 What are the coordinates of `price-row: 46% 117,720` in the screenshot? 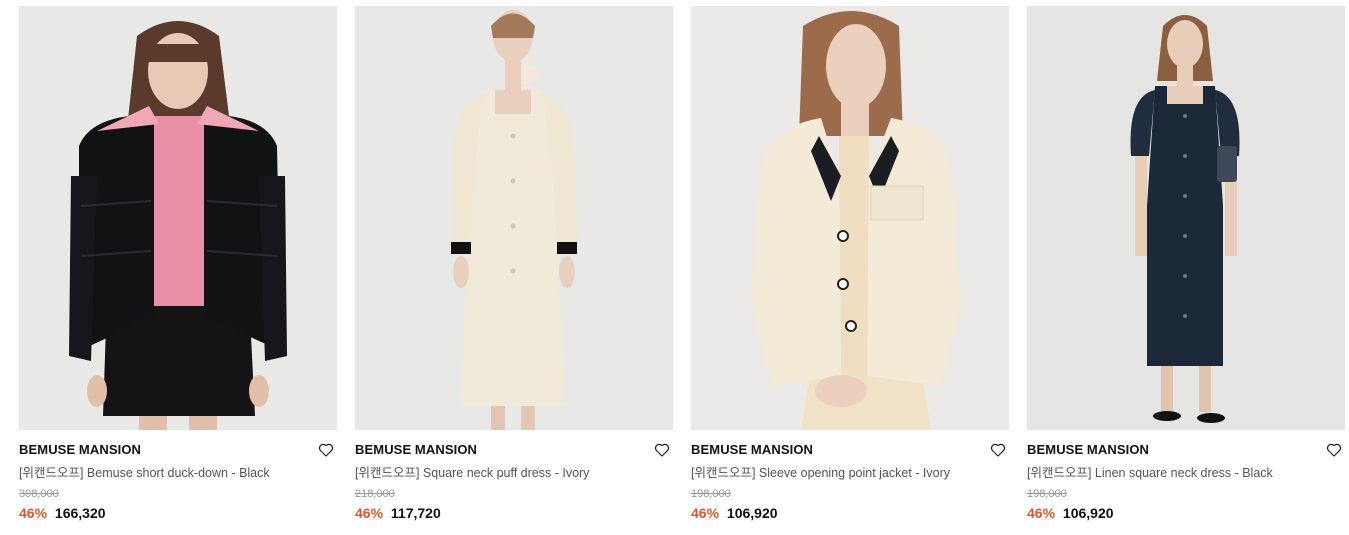 It's located at (514, 513).